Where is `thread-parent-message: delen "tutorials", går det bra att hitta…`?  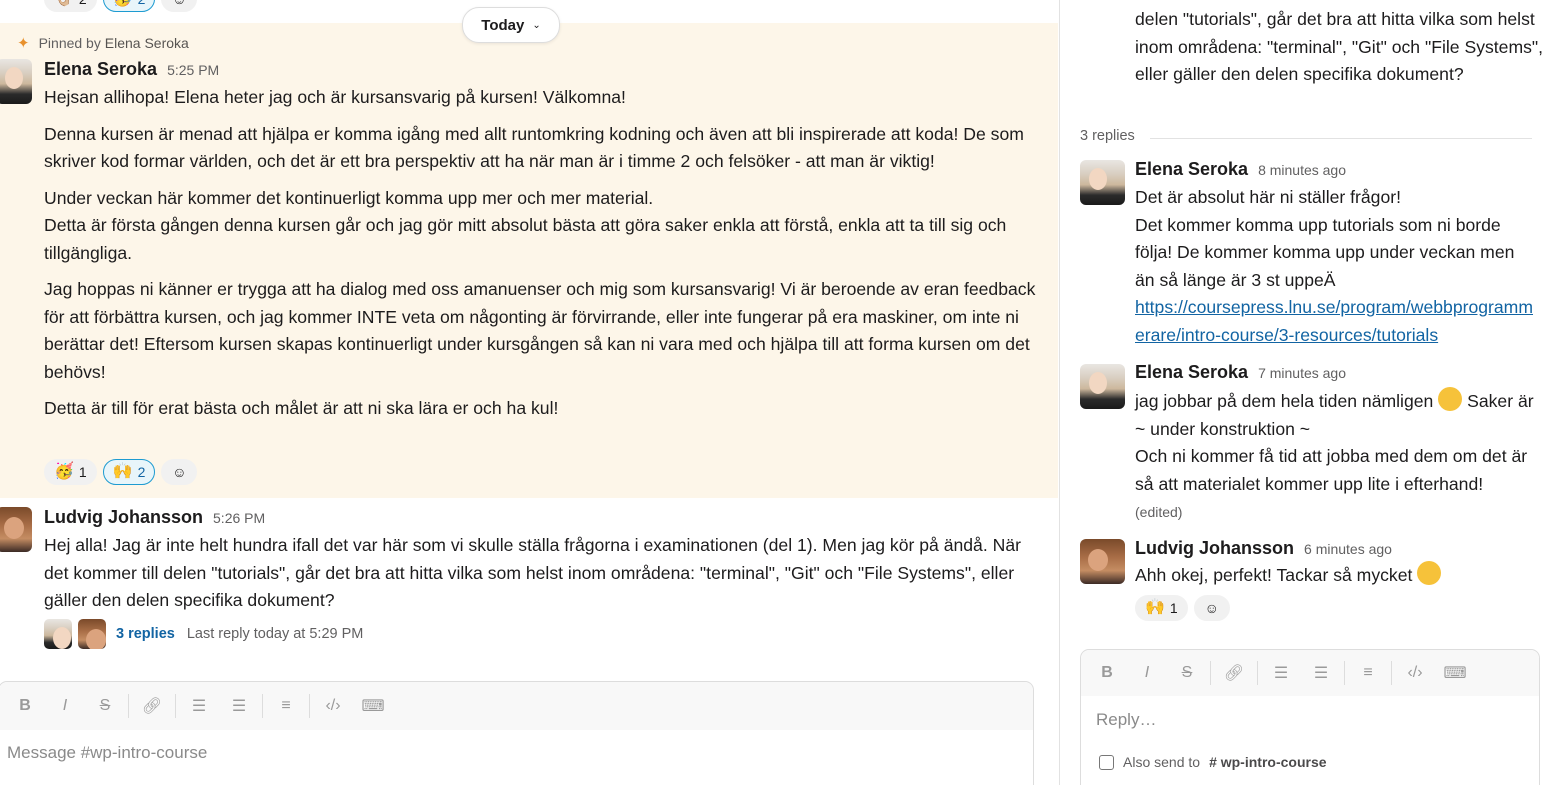
thread-parent-message: delen "tutorials", går det bra att hitta… is located at coordinates (1339, 46).